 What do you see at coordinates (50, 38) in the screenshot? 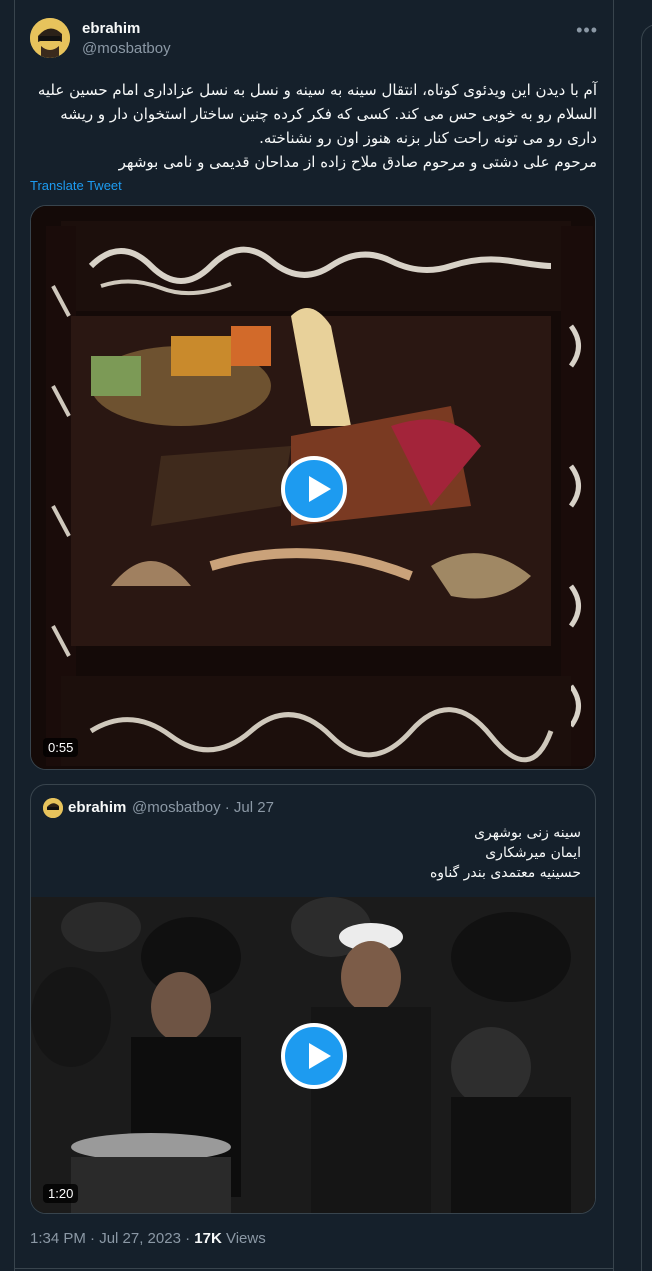
I see `avatar` at bounding box center [50, 38].